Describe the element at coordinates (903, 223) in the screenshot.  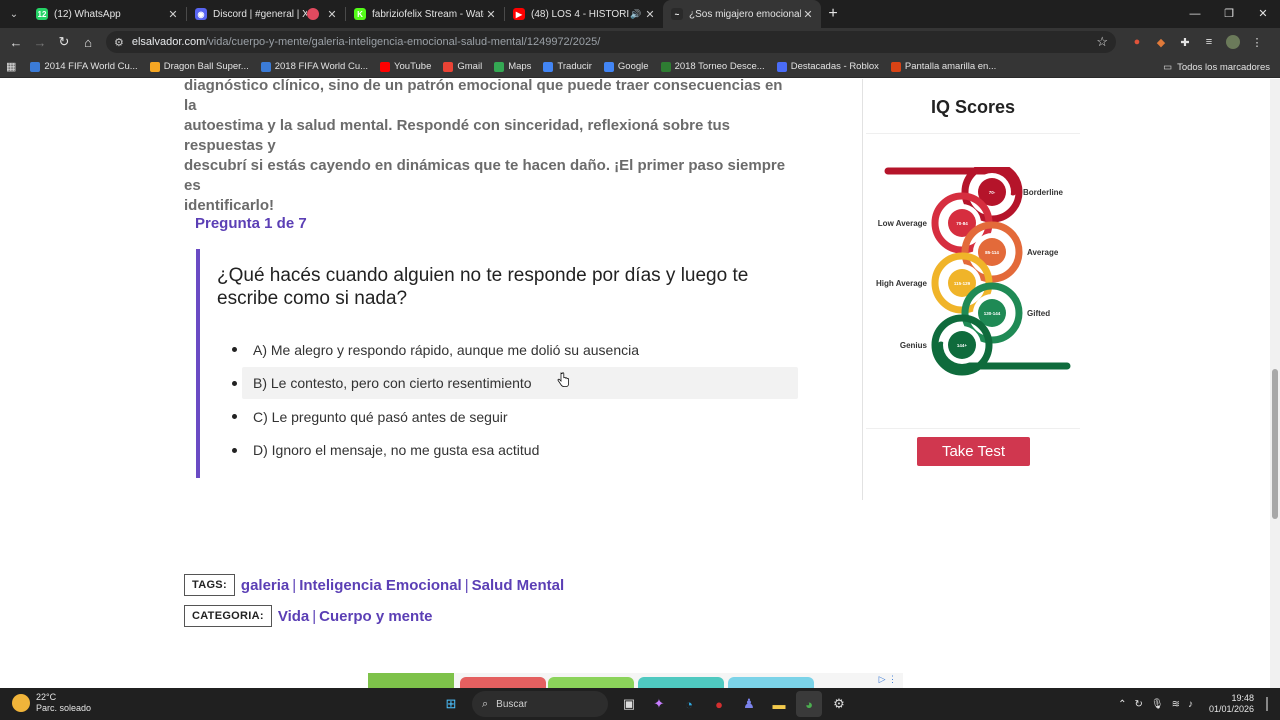
I see `iq-level-label: Low Average` at that location.